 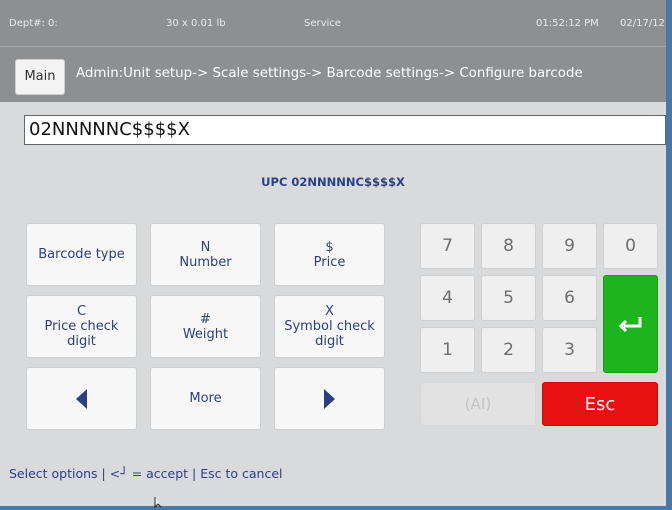 I want to click on more-label: More, so click(x=205, y=398).